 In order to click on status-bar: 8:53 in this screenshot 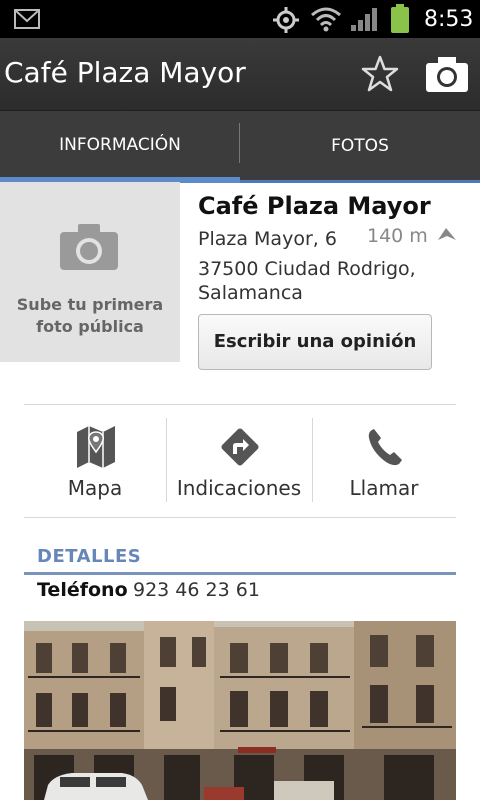, I will do `click(240, 19)`.